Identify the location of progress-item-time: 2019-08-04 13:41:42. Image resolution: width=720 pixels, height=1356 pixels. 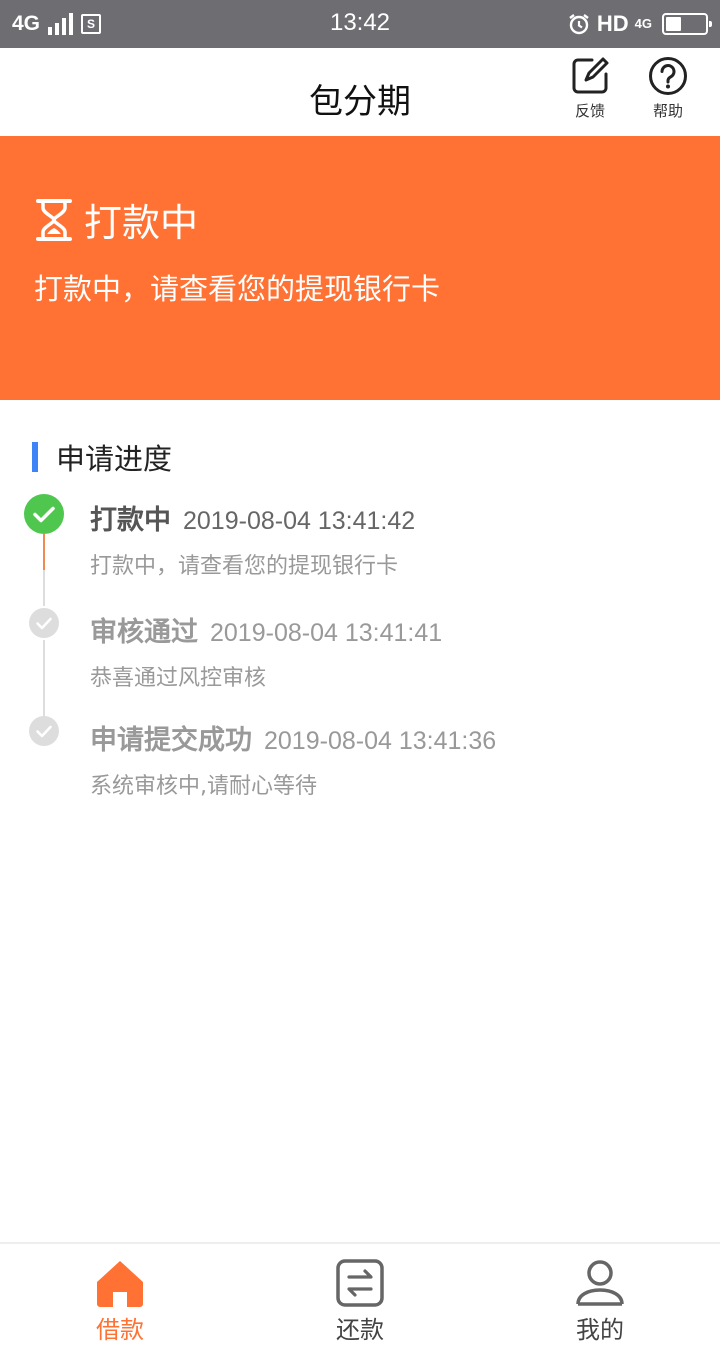
(299, 521).